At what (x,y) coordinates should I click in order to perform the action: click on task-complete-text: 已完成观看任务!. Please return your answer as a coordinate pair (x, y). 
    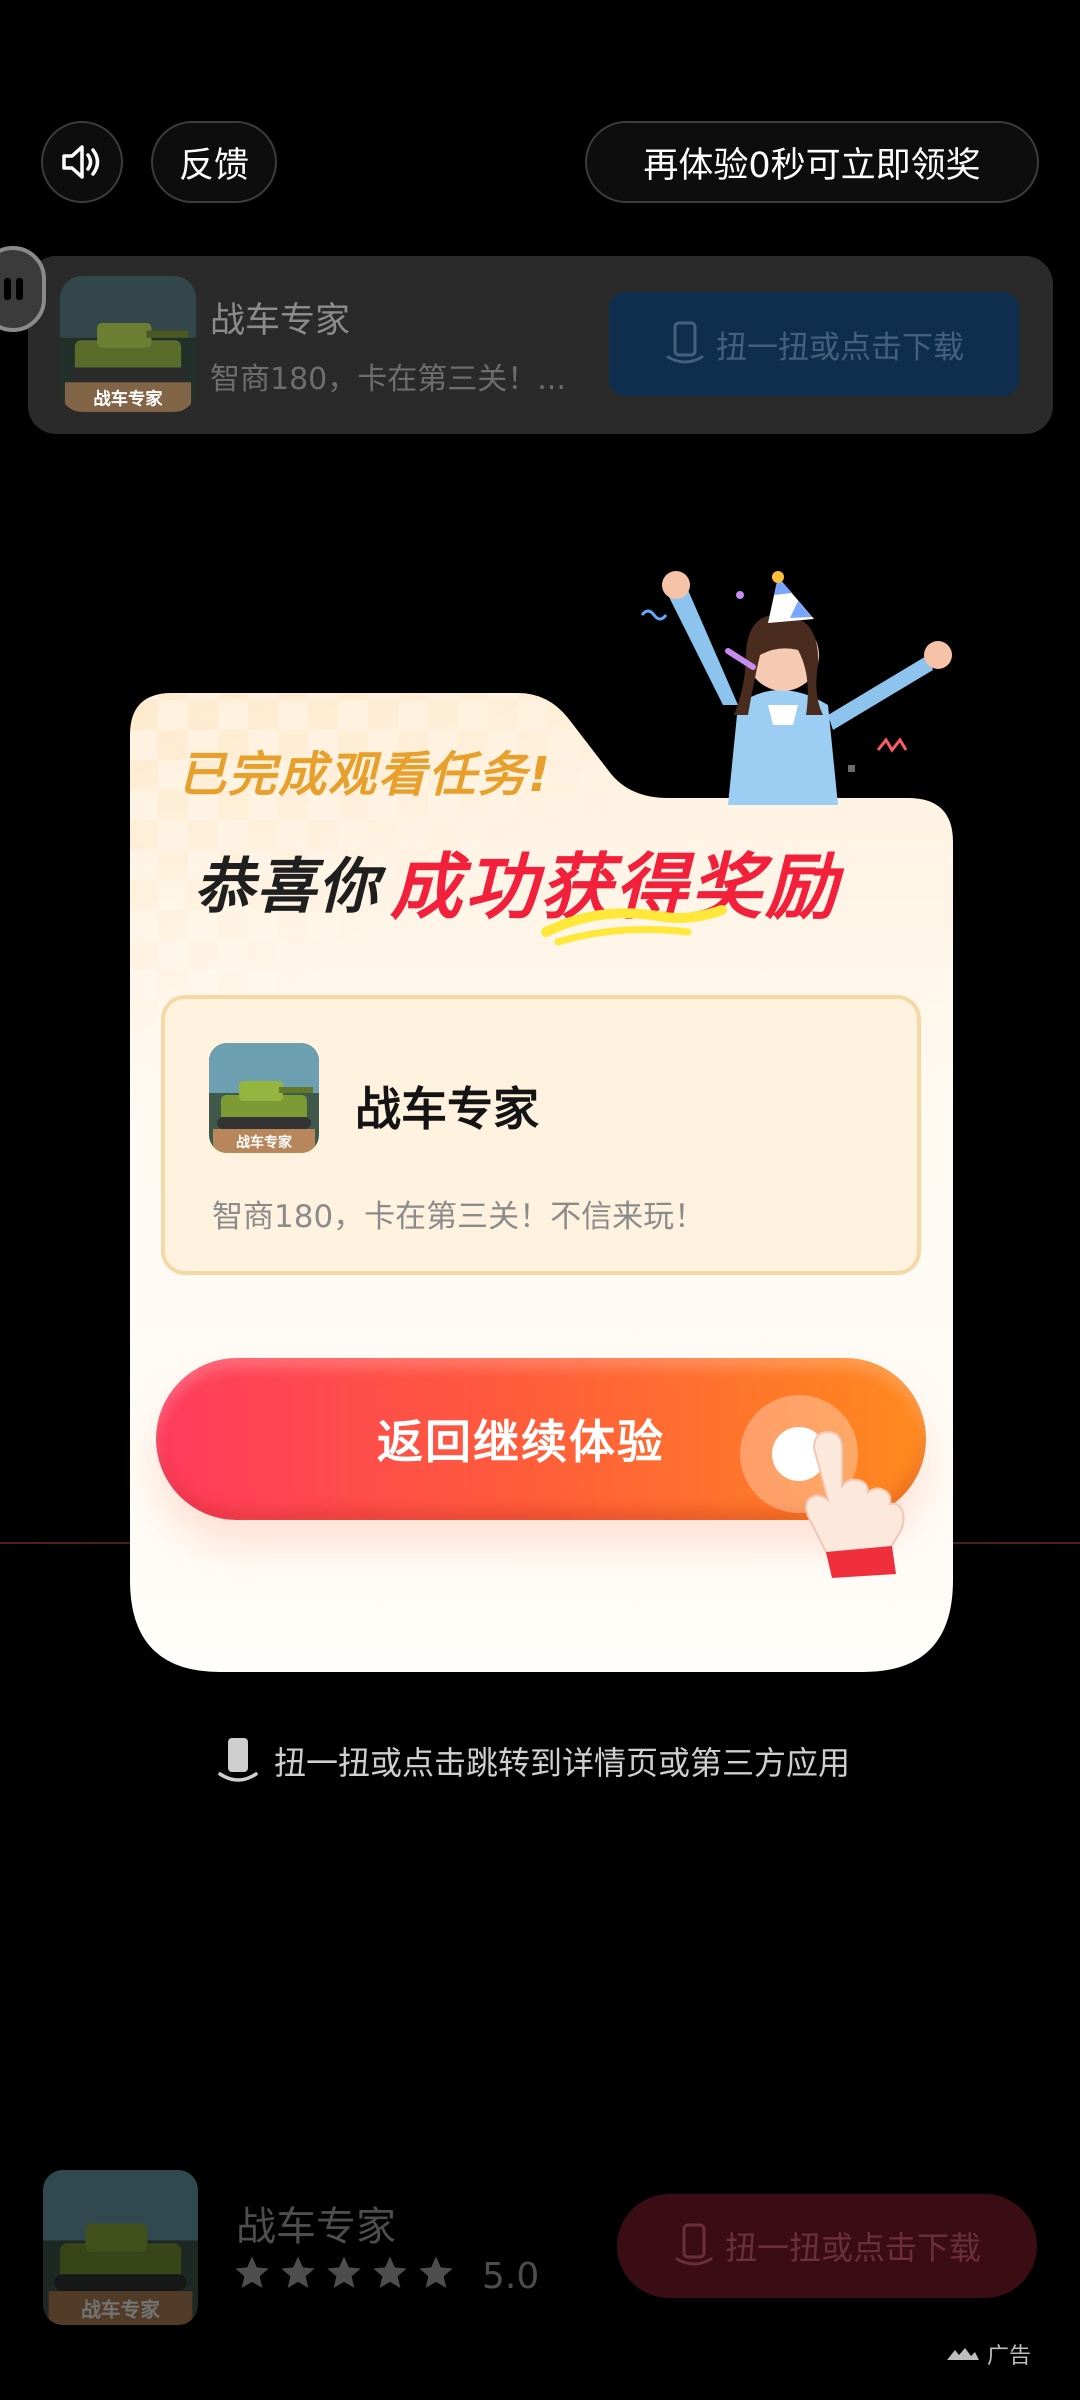
    Looking at the image, I should click on (365, 775).